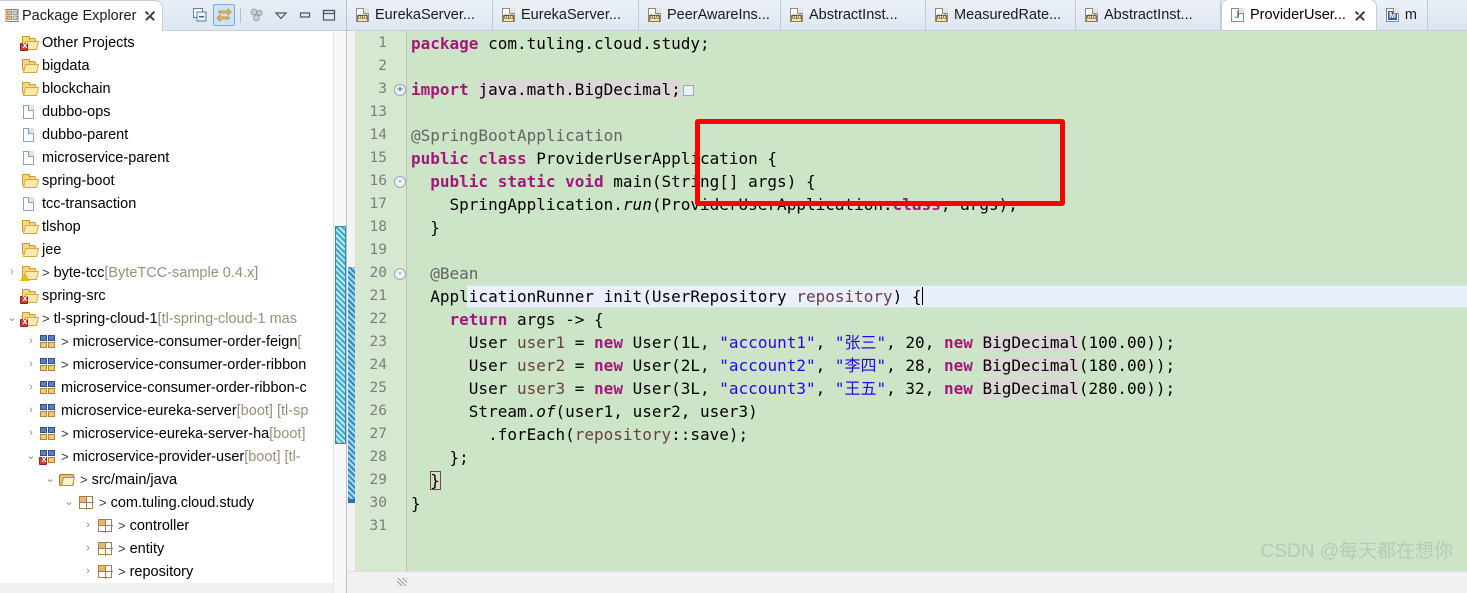 The height and width of the screenshot is (593, 1467). Describe the element at coordinates (552, 89) in the screenshot. I see `code-line: import java.math.BigDecimal;` at that location.